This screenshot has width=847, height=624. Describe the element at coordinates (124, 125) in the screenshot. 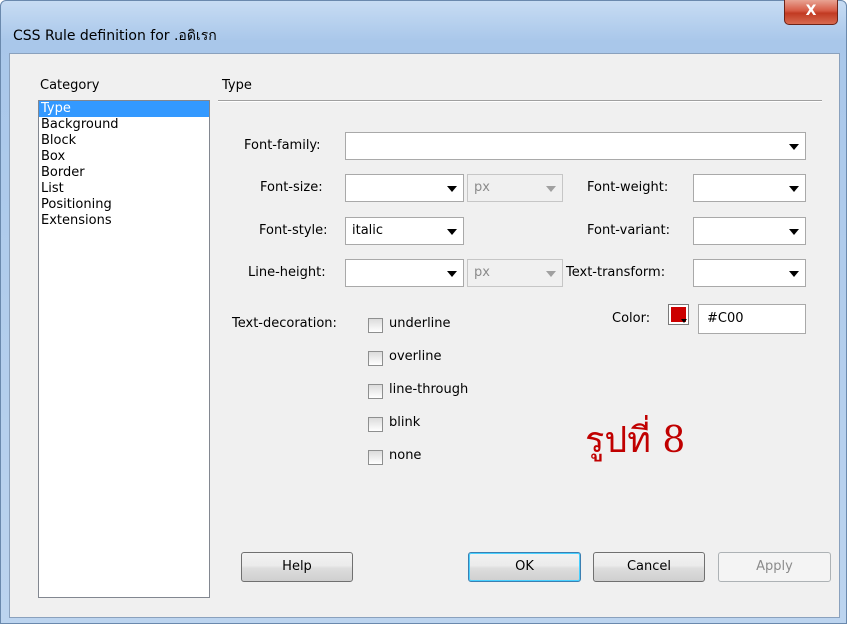

I see `category-item-background: Background` at that location.